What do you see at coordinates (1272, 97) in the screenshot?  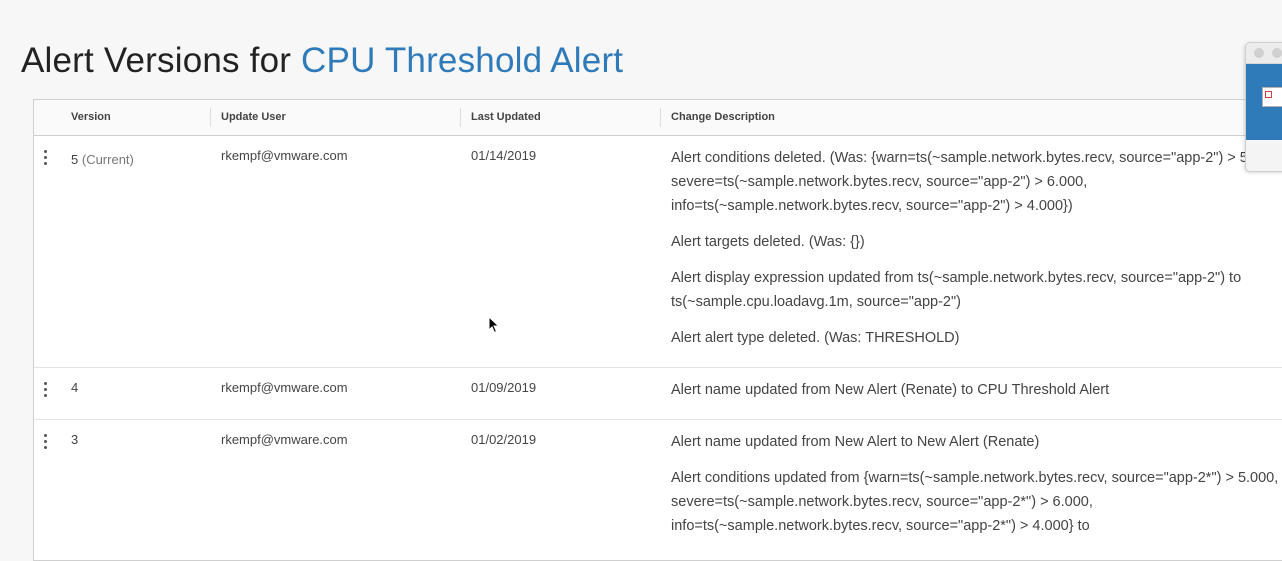 I see `calendar-icon` at bounding box center [1272, 97].